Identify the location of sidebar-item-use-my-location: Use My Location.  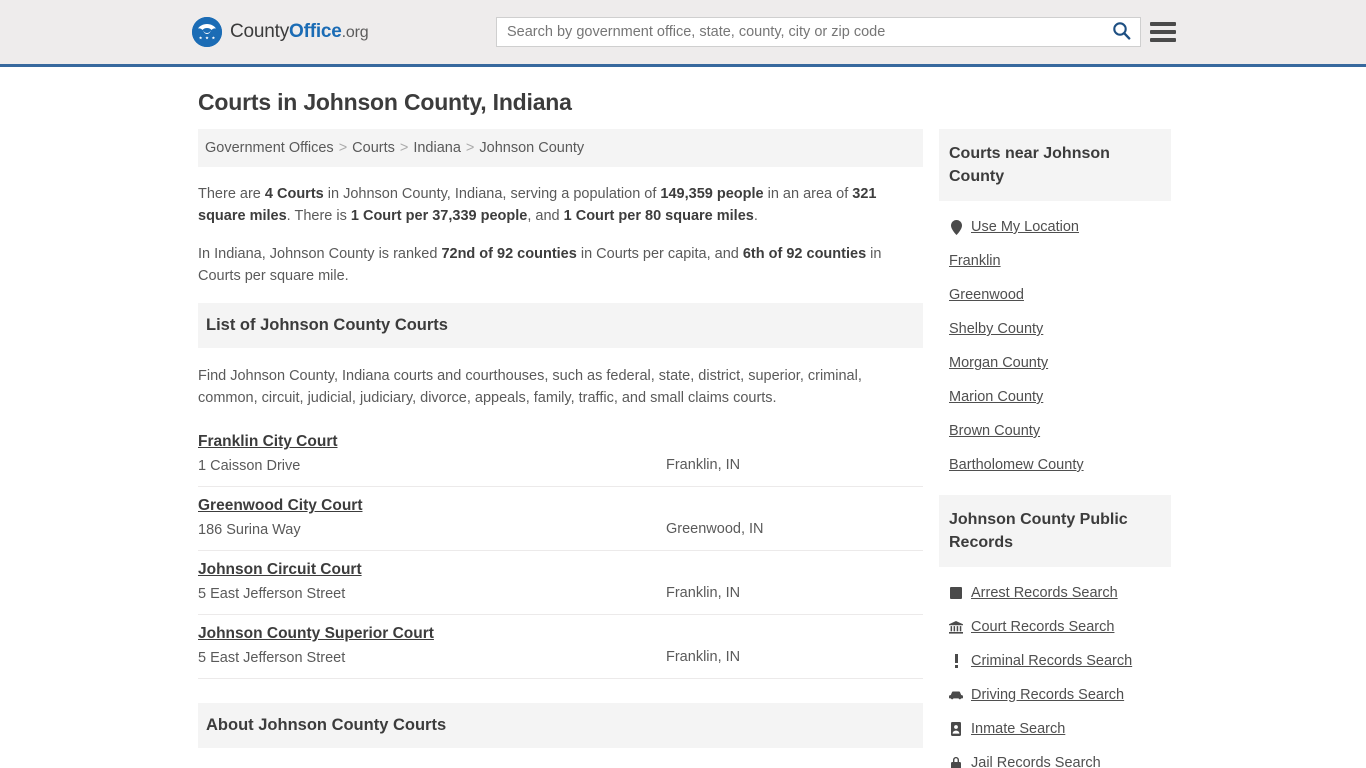
(1055, 227).